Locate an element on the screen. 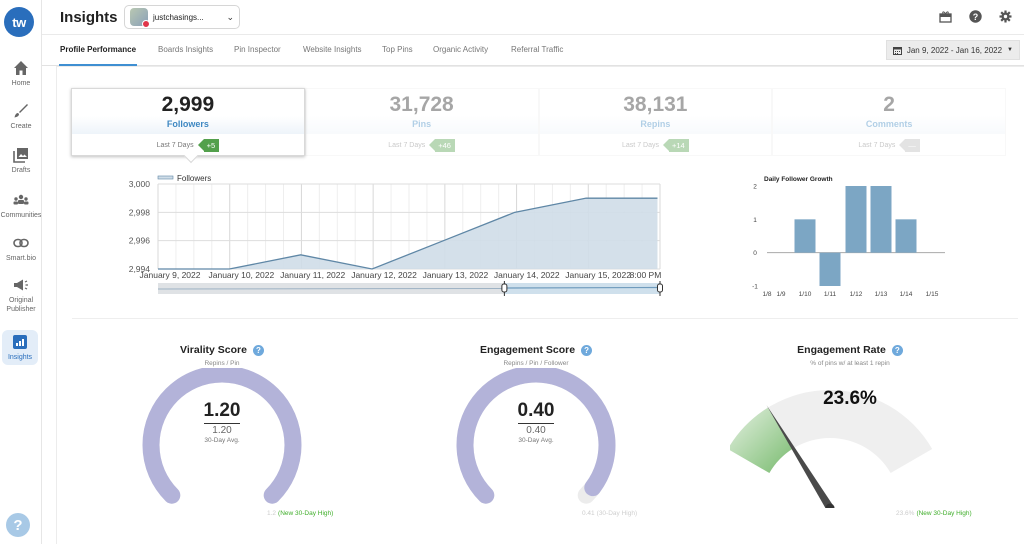  calendar-icon is located at coordinates (897, 50).